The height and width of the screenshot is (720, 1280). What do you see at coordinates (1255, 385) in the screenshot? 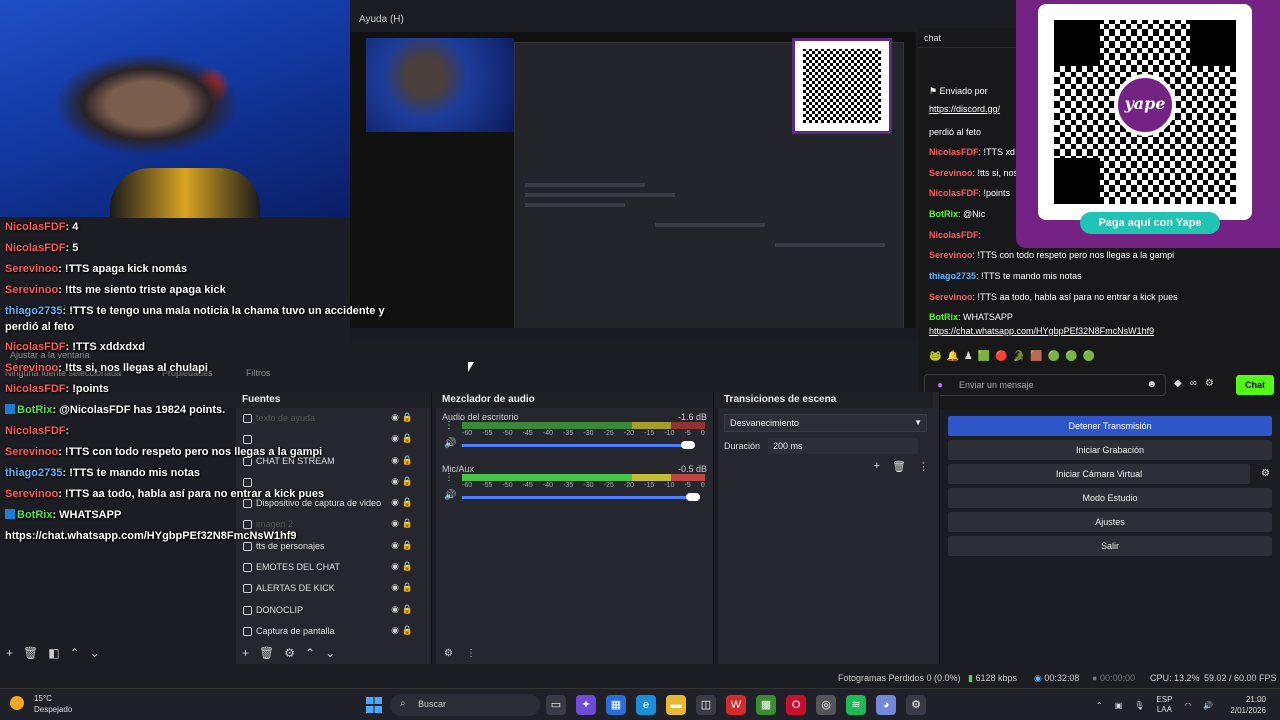
I see `chat-send-button: Chat` at bounding box center [1255, 385].